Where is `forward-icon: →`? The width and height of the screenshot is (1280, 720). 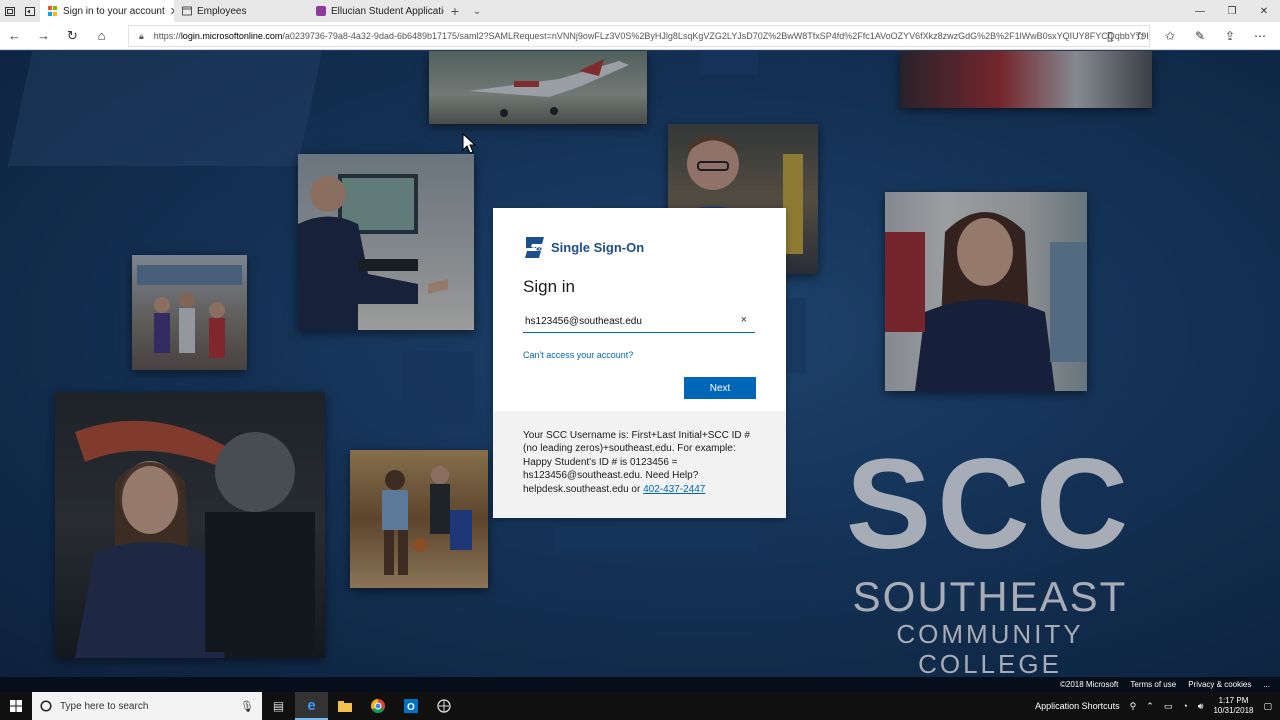
forward-icon: → is located at coordinates (43, 35).